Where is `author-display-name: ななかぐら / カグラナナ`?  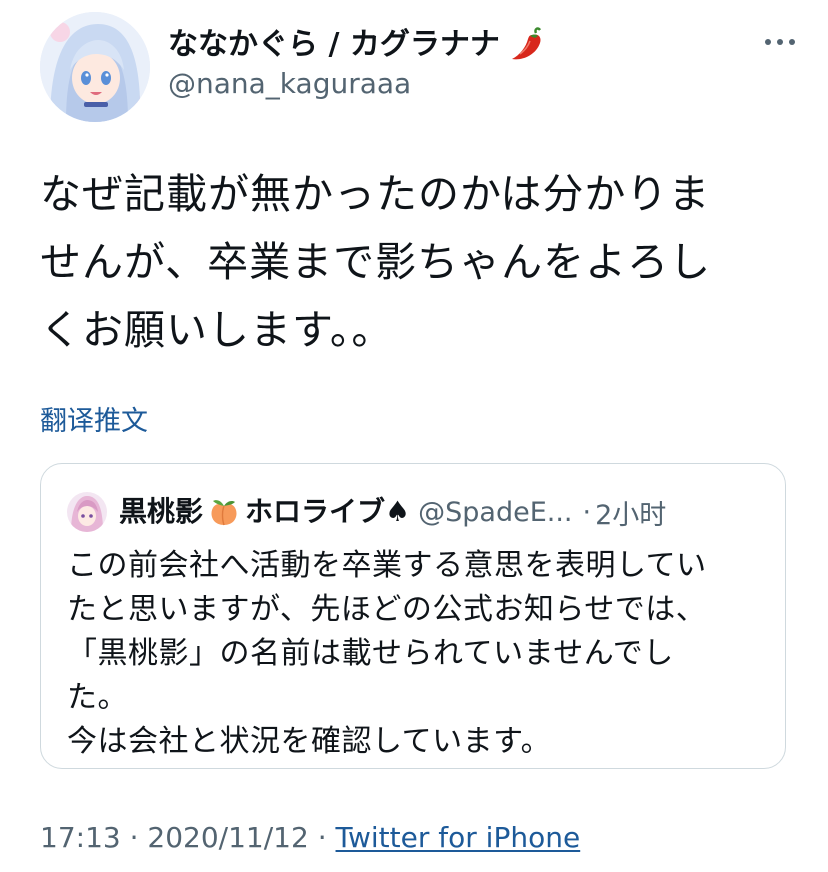 author-display-name: ななかぐら / カグラナナ is located at coordinates (358, 45).